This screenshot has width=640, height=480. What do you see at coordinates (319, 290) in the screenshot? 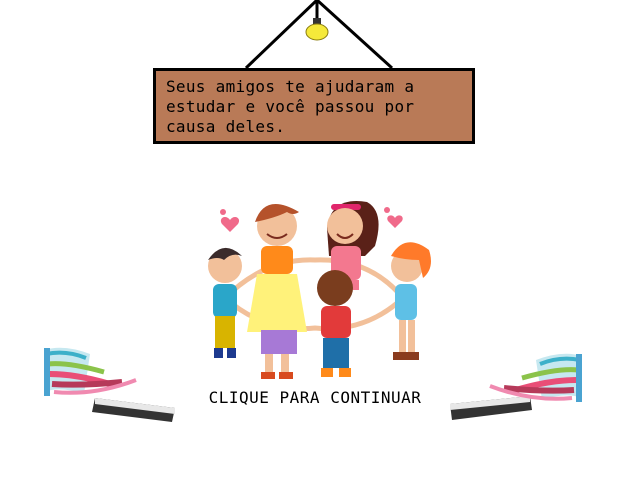
I see `children-holding-hands-illustration` at bounding box center [319, 290].